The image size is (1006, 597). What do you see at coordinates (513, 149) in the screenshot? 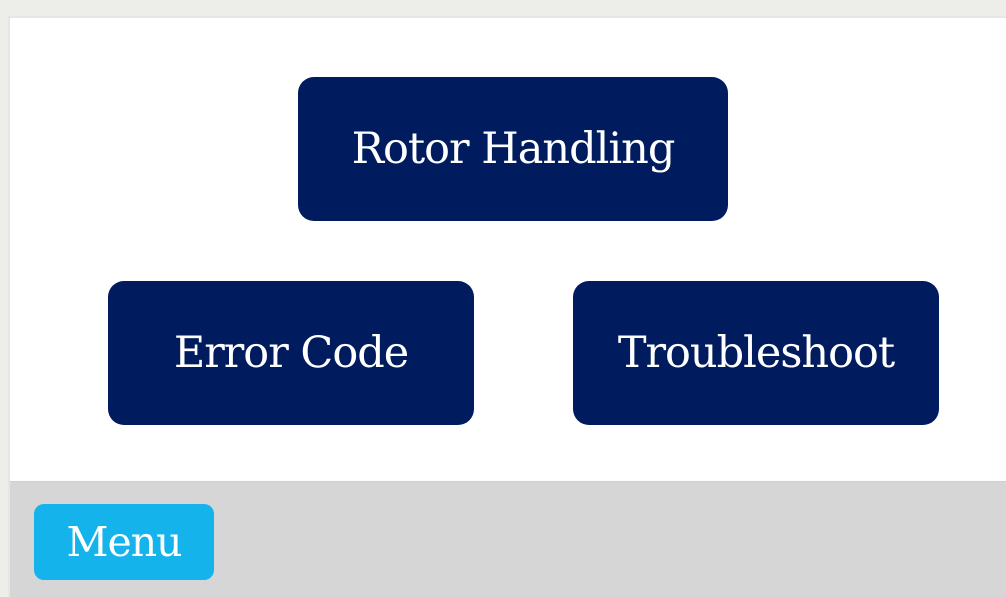
I see `rotor-handling-button: Rotor Handling` at bounding box center [513, 149].